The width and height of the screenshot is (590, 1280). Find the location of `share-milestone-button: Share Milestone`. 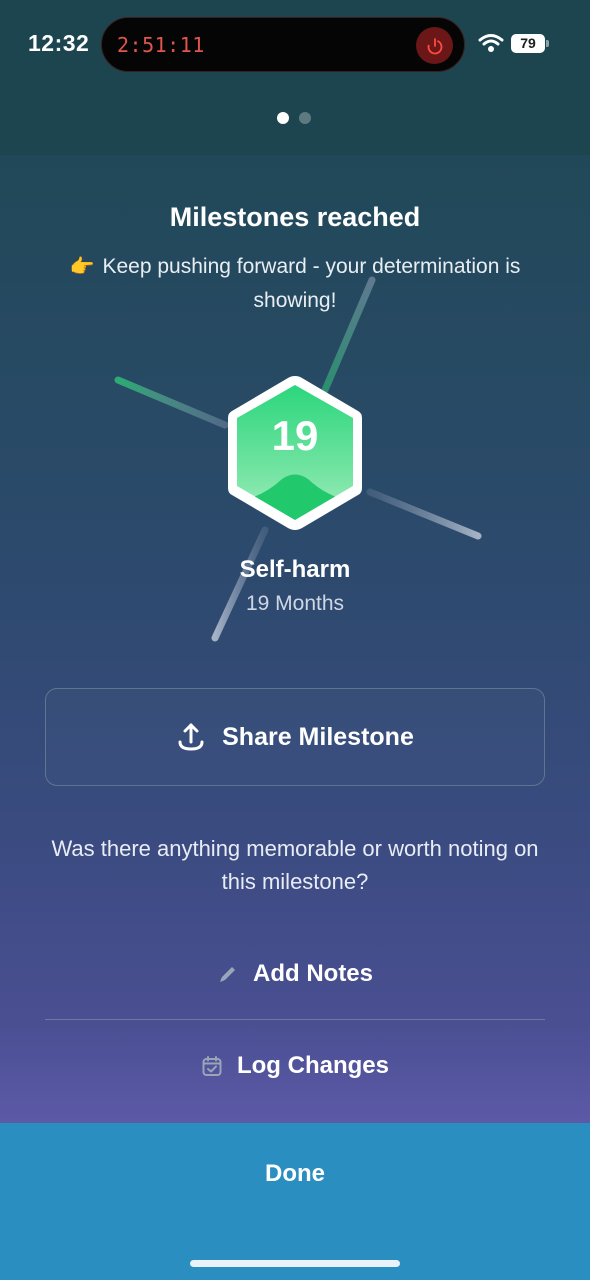

share-milestone-button: Share Milestone is located at coordinates (295, 737).